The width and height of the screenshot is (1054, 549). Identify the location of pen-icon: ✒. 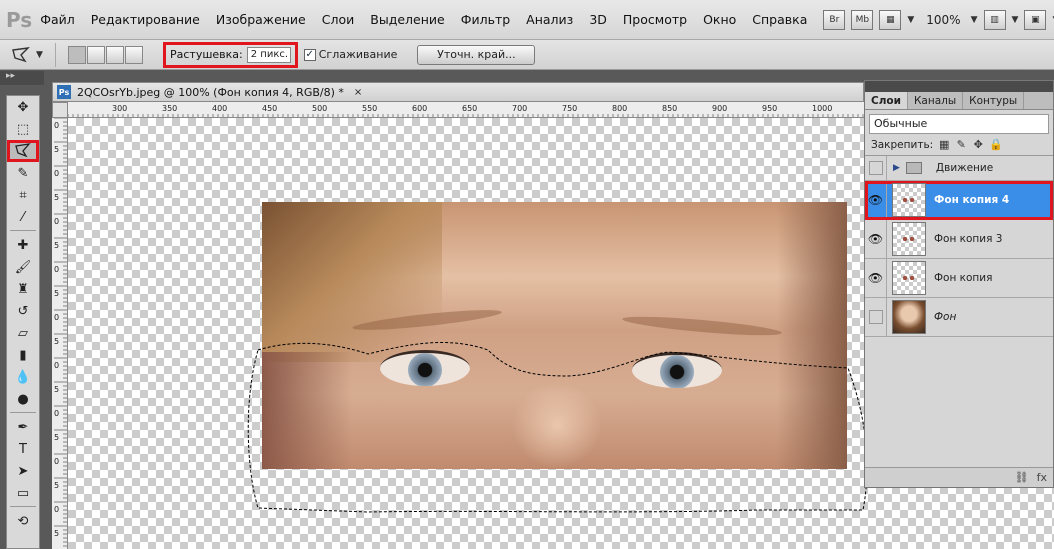
(23, 427).